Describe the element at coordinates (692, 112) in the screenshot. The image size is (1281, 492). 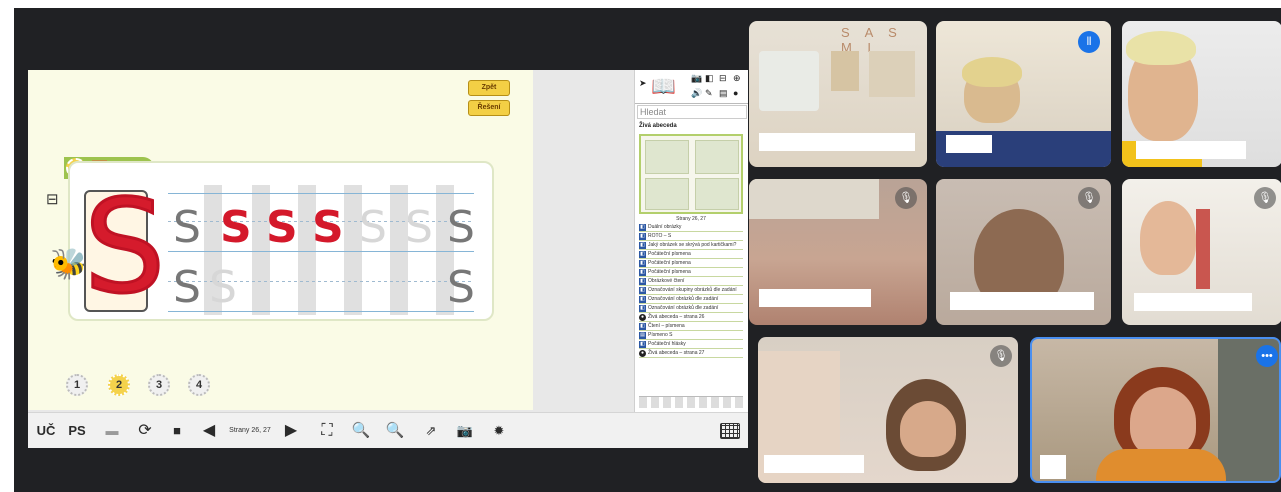
I see `panel-search-input: Hledat` at that location.